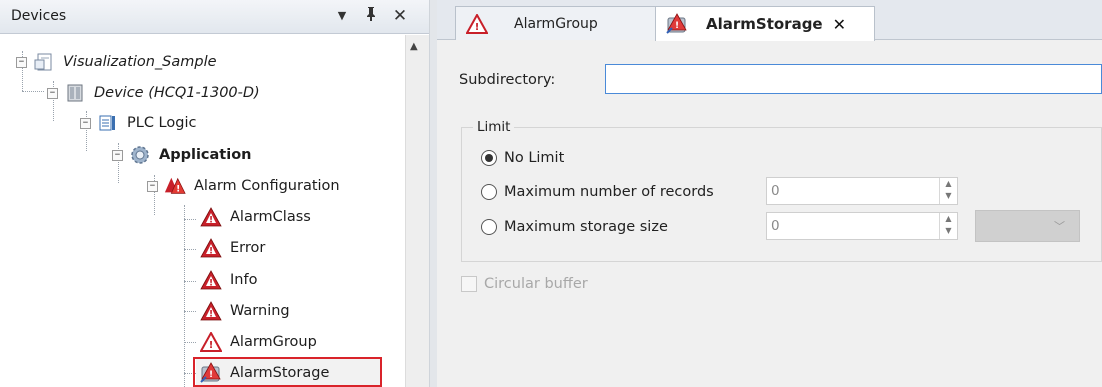 The image size is (1102, 387). Describe the element at coordinates (162, 123) in the screenshot. I see `tree-item-label: PLC Logic` at that location.